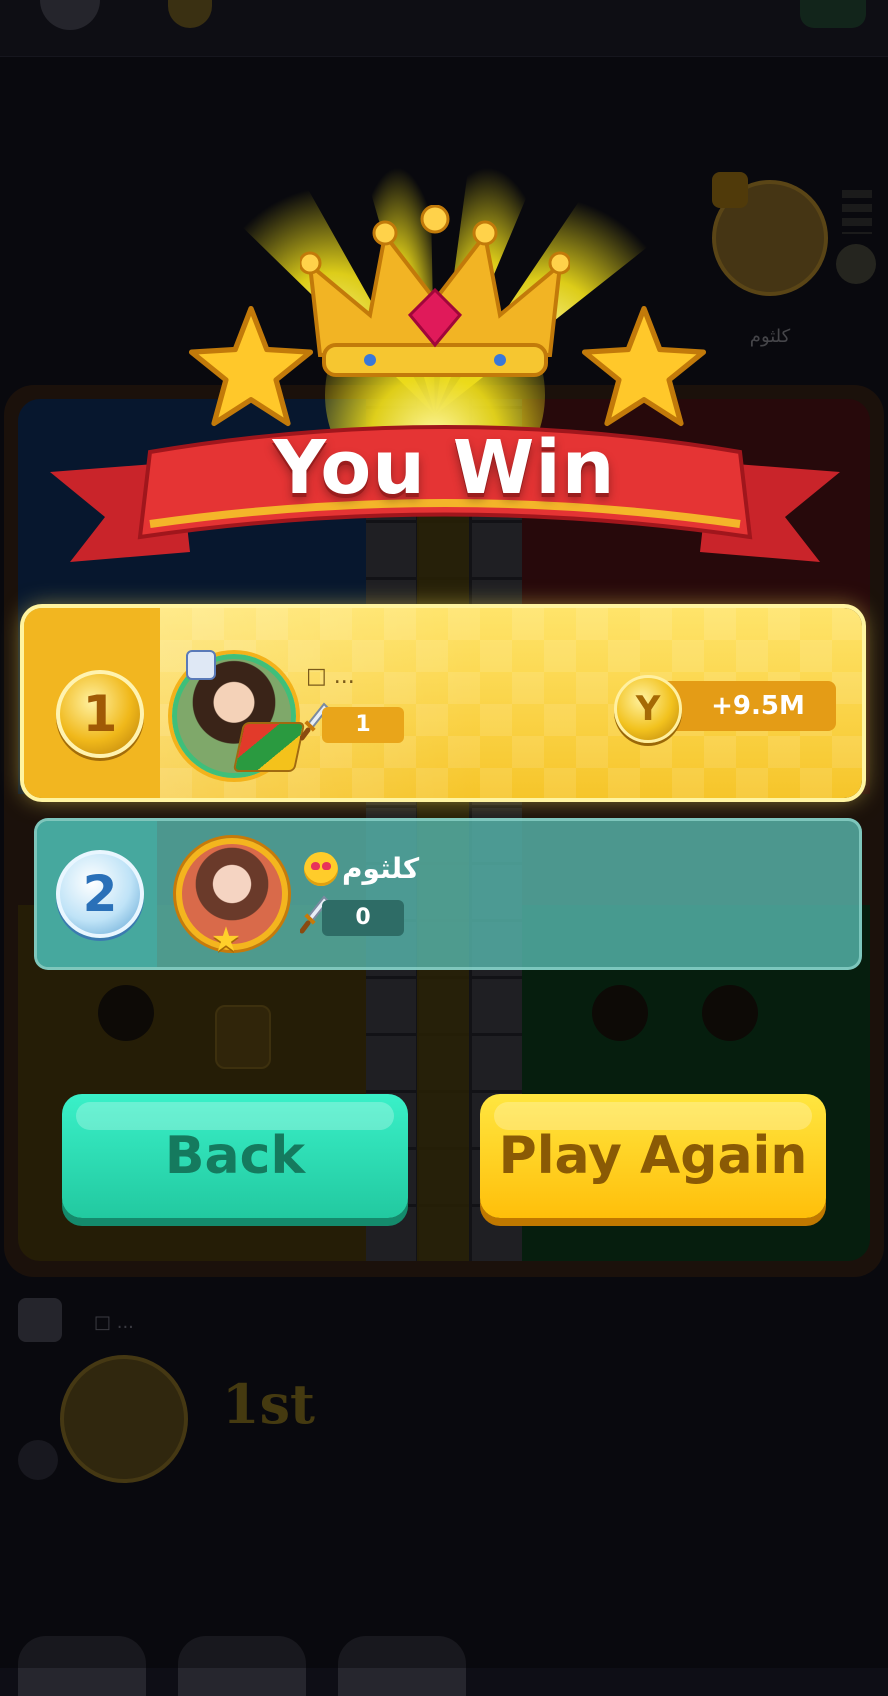 The image size is (888, 1696). I want to click on dice-icon, so click(201, 665).